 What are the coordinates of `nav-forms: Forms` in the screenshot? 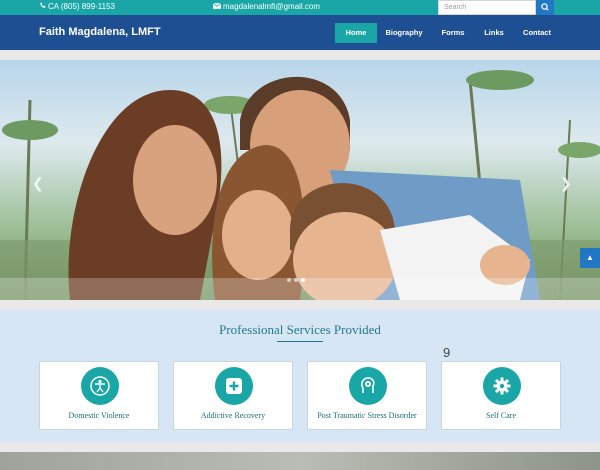 It's located at (453, 33).